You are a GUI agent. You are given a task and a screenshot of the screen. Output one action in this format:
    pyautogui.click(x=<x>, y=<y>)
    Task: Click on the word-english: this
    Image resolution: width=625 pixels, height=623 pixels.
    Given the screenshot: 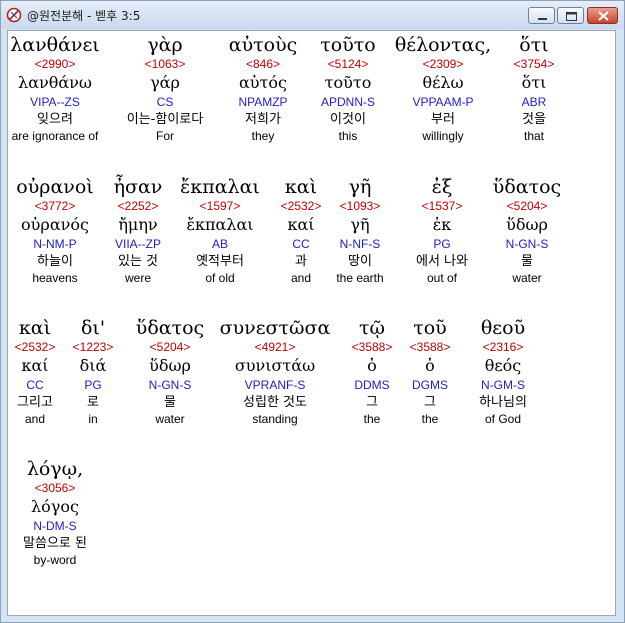 What is the action you would take?
    pyautogui.click(x=348, y=136)
    